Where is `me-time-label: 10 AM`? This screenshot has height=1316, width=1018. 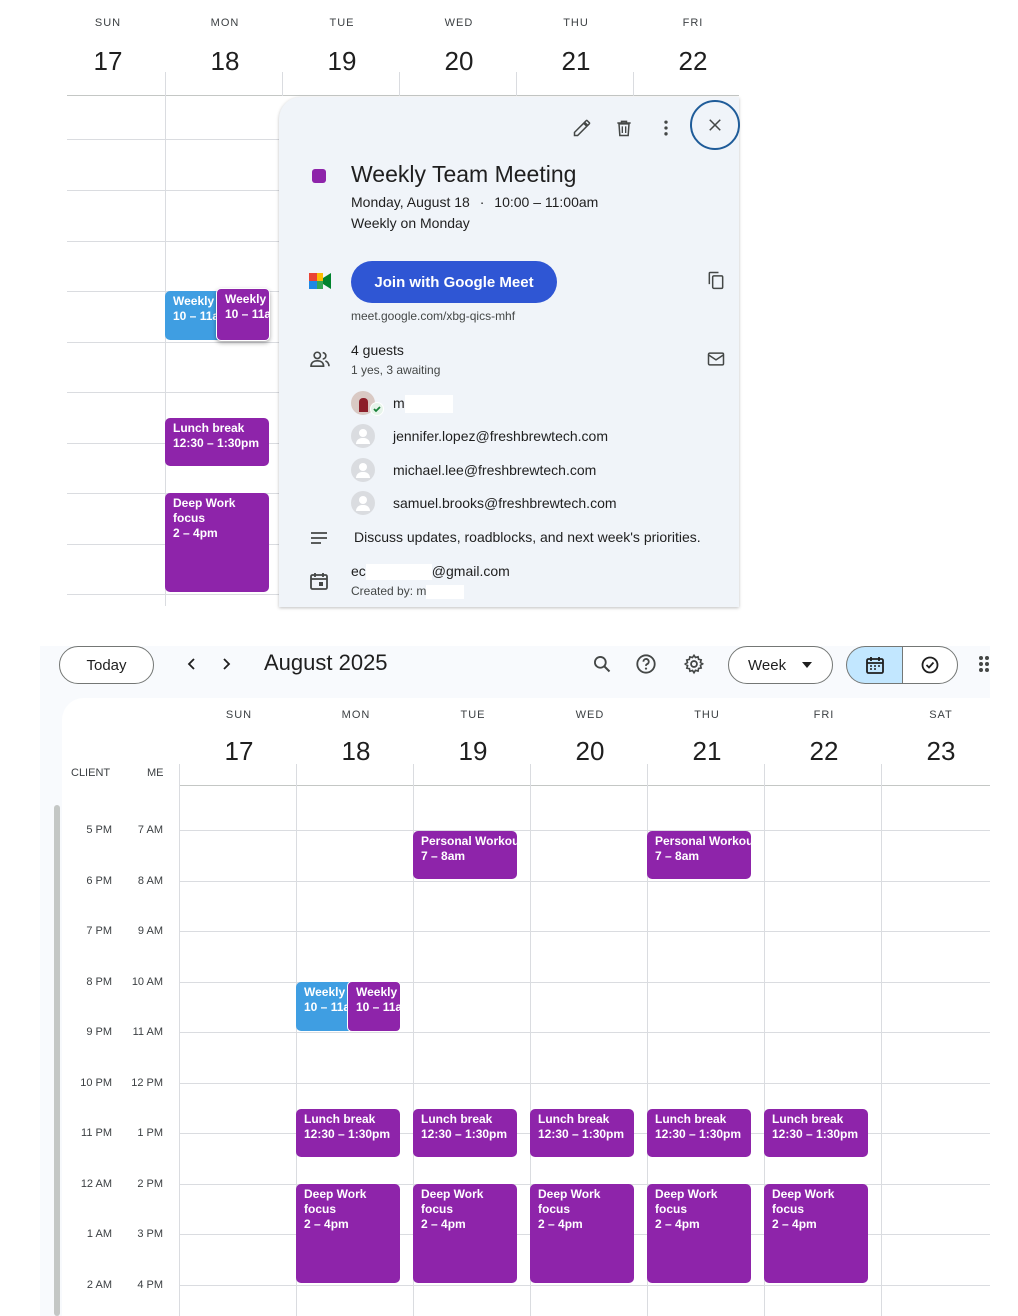
me-time-label: 10 AM is located at coordinates (147, 982).